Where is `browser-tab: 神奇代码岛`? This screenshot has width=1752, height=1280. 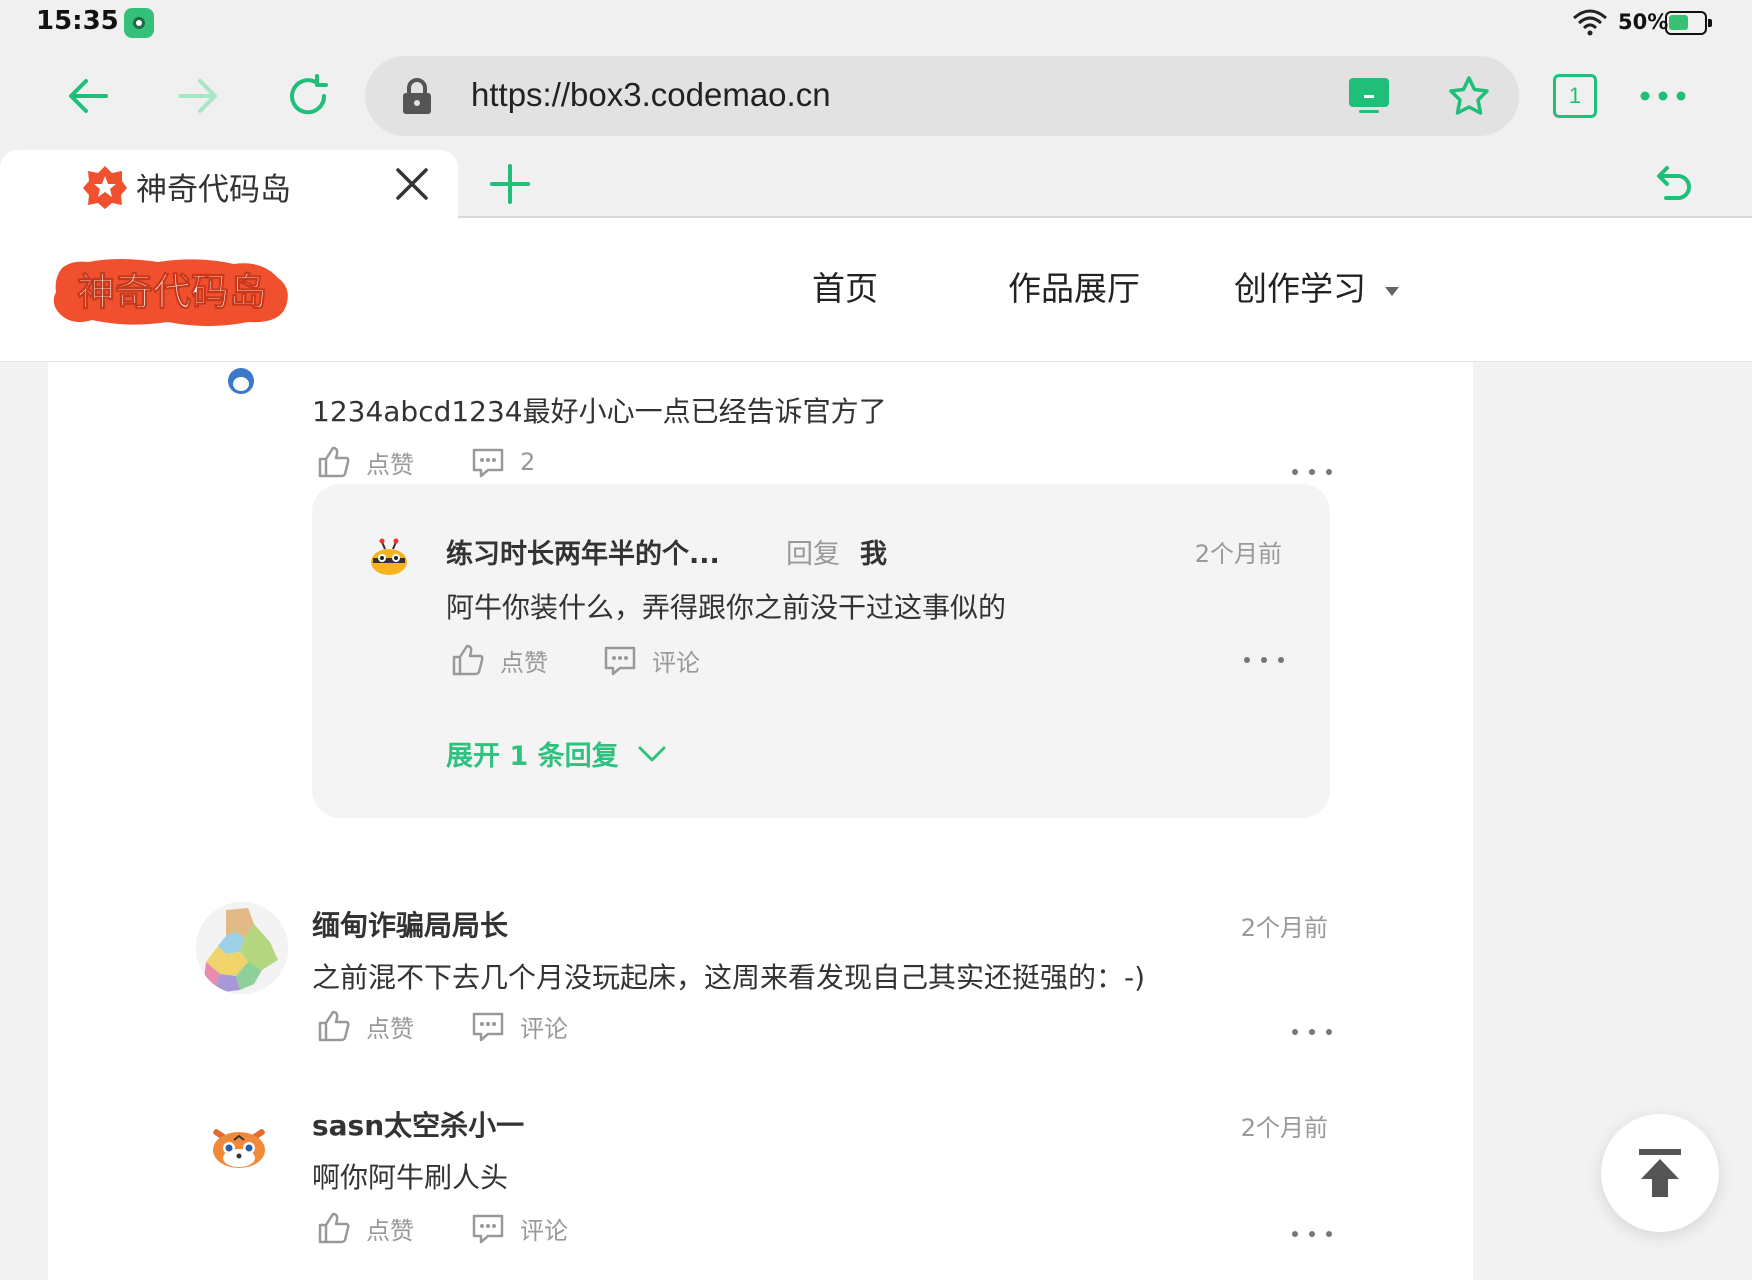 browser-tab: 神奇代码岛 is located at coordinates (229, 185).